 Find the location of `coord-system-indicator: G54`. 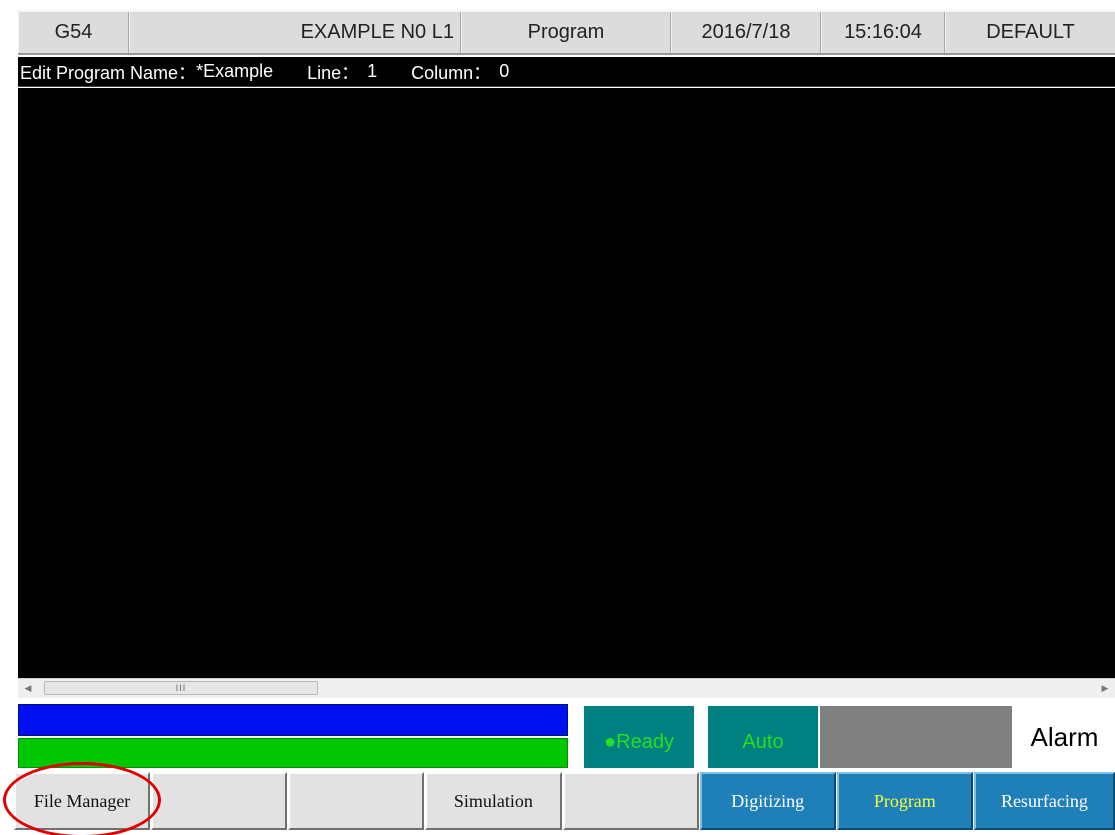

coord-system-indicator: G54 is located at coordinates (73, 32).